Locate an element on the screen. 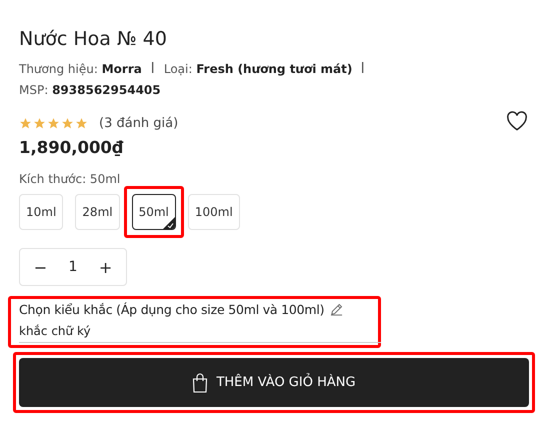 Image resolution: width=555 pixels, height=436 pixels. minus-button: − is located at coordinates (41, 267).